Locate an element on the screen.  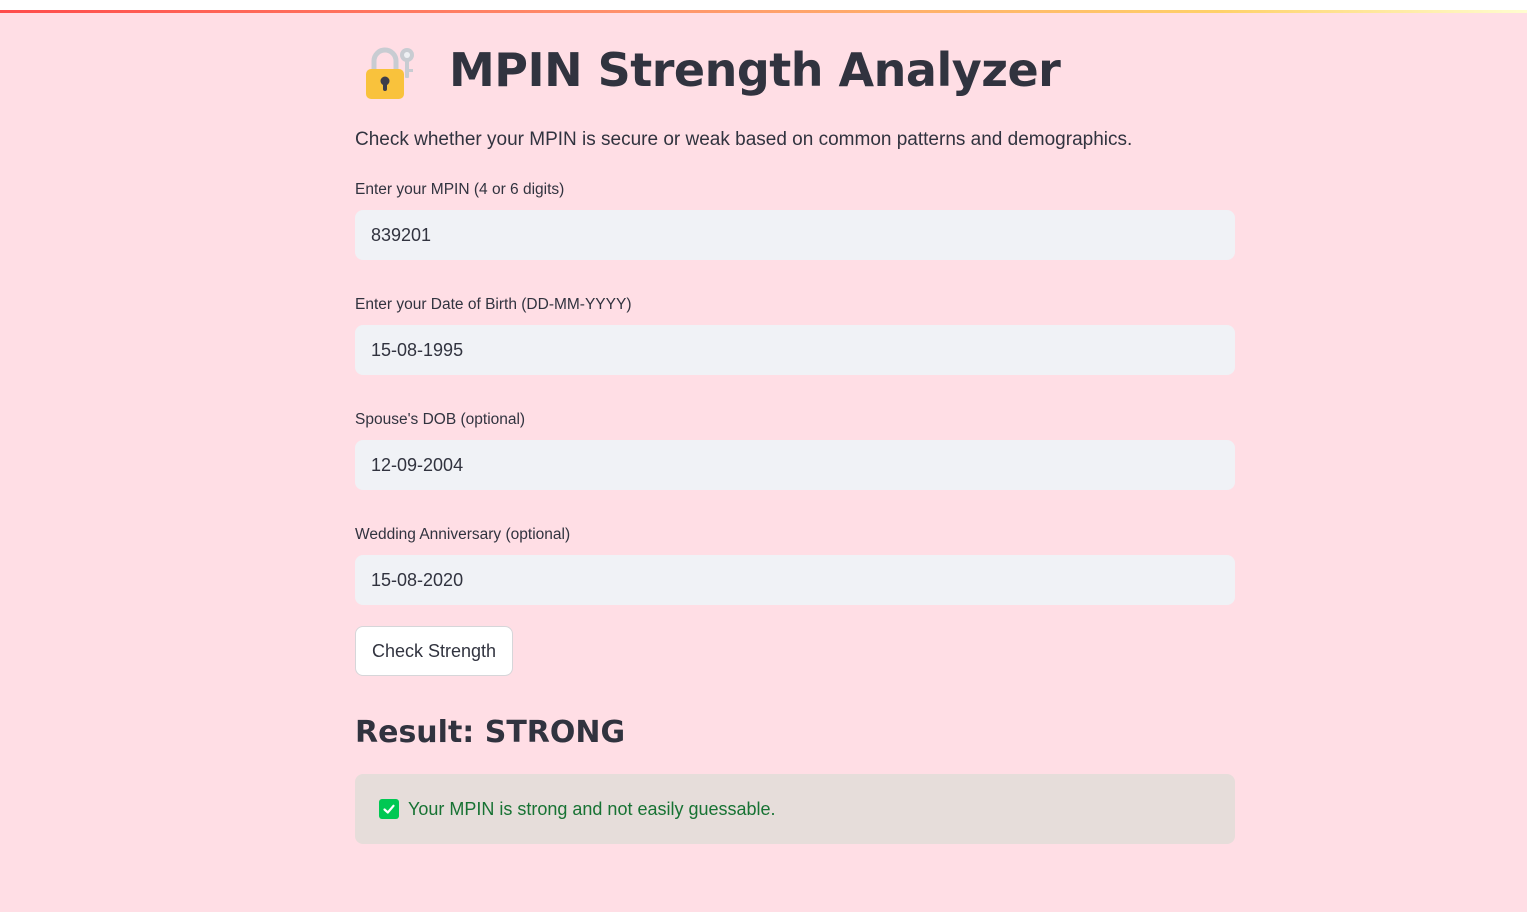
check-strength-button: Check Strength is located at coordinates (434, 651).